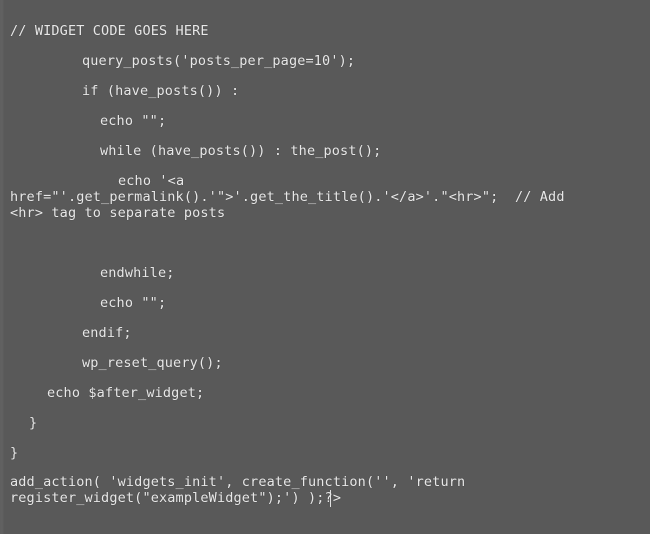 The height and width of the screenshot is (534, 650). Describe the element at coordinates (330, 498) in the screenshot. I see `text-cursor-caret` at that location.